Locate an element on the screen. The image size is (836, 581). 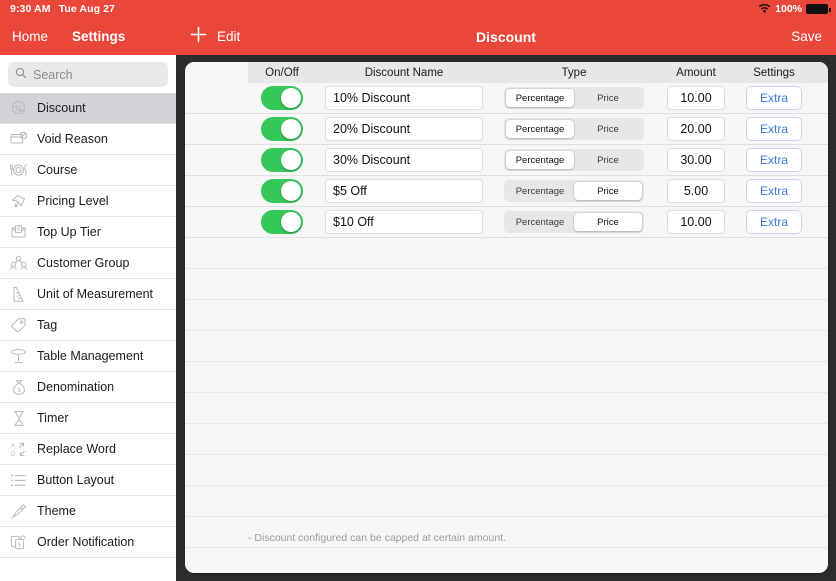
search-input: Search is located at coordinates (88, 74).